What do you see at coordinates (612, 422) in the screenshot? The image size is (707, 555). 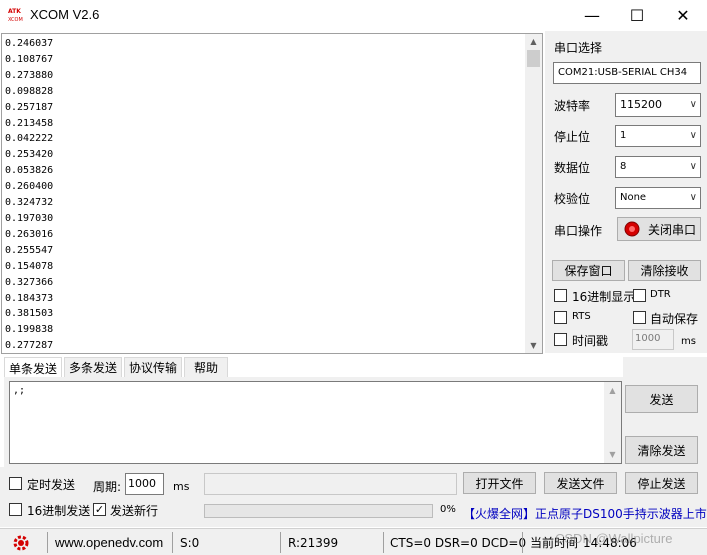 I see `send-scrollbar: ▲ ▼` at bounding box center [612, 422].